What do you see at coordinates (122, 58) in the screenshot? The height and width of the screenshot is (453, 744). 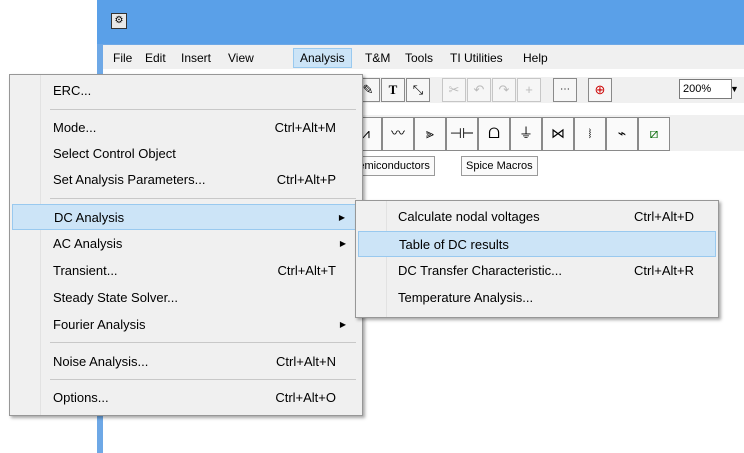 I see `menu-file: File` at bounding box center [122, 58].